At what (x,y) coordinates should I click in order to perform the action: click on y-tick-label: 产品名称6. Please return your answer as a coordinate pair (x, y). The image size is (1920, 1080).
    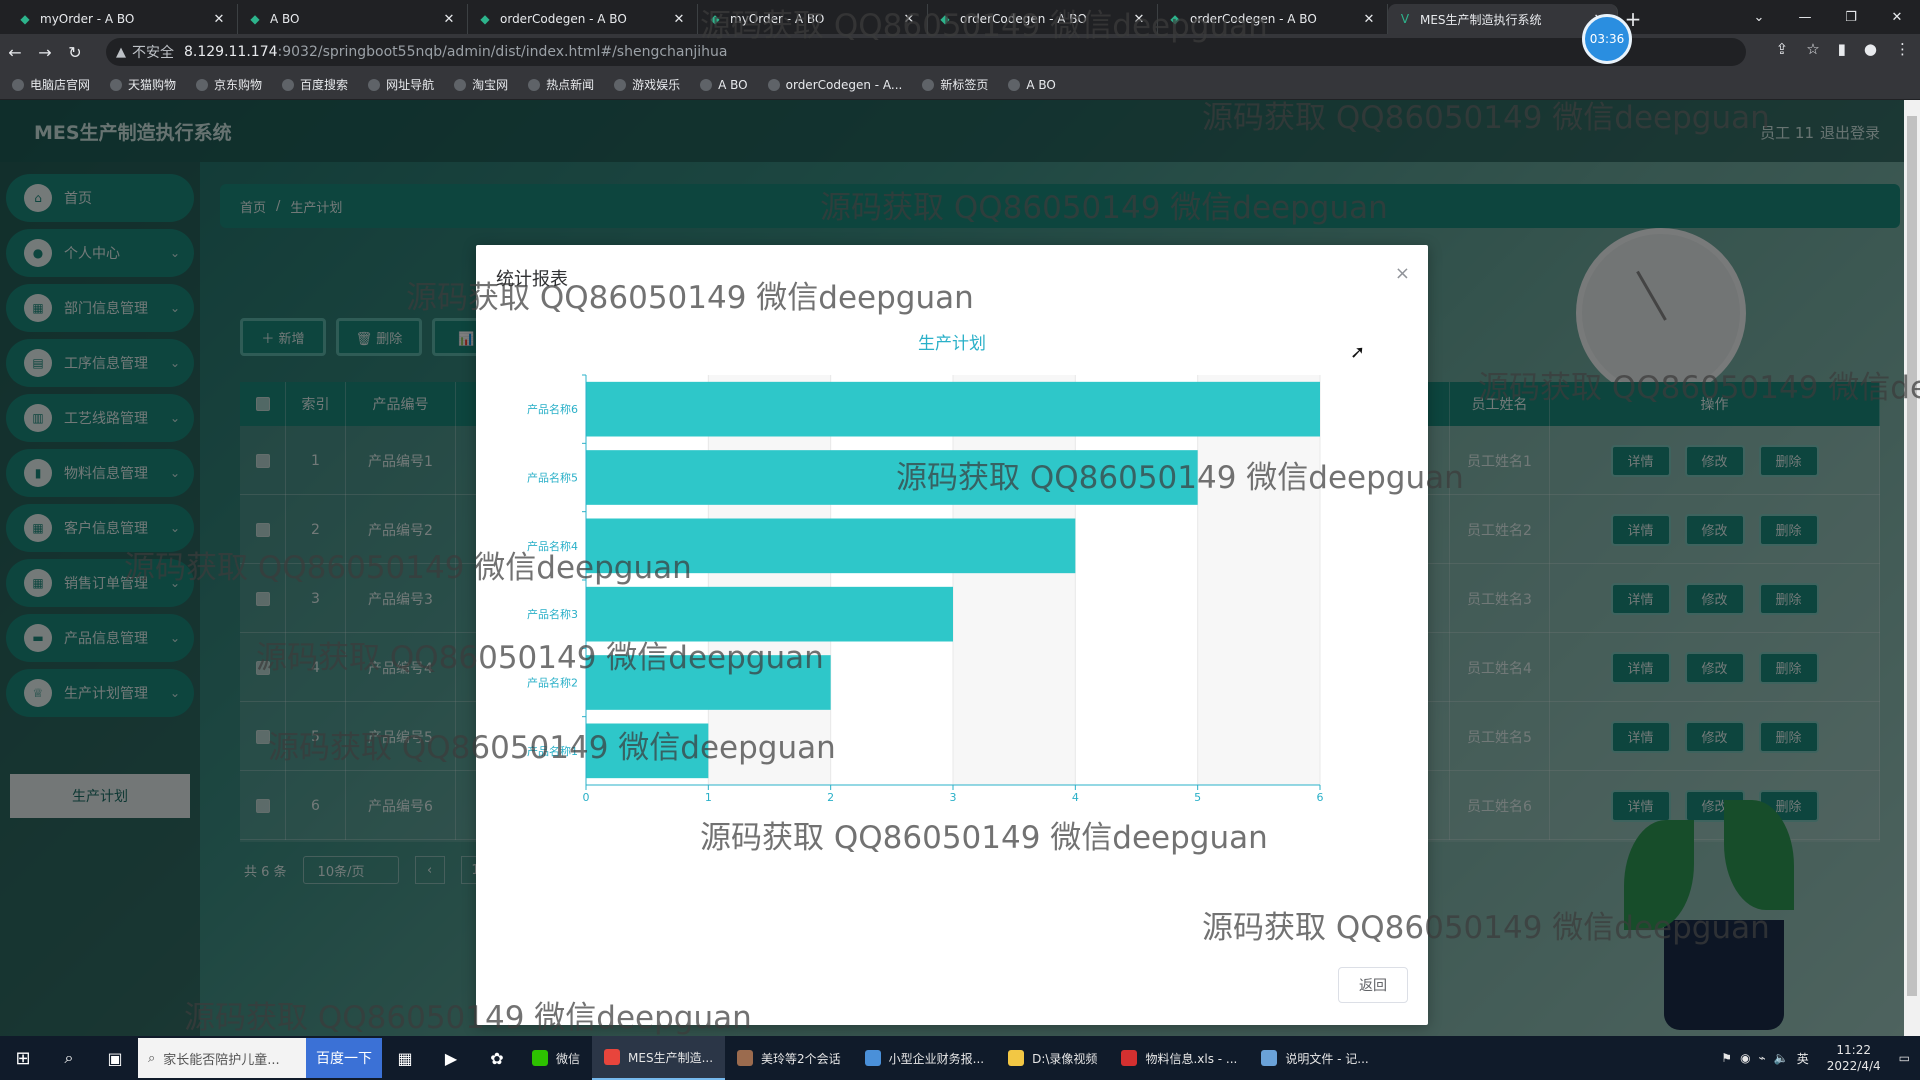
    Looking at the image, I should click on (552, 409).